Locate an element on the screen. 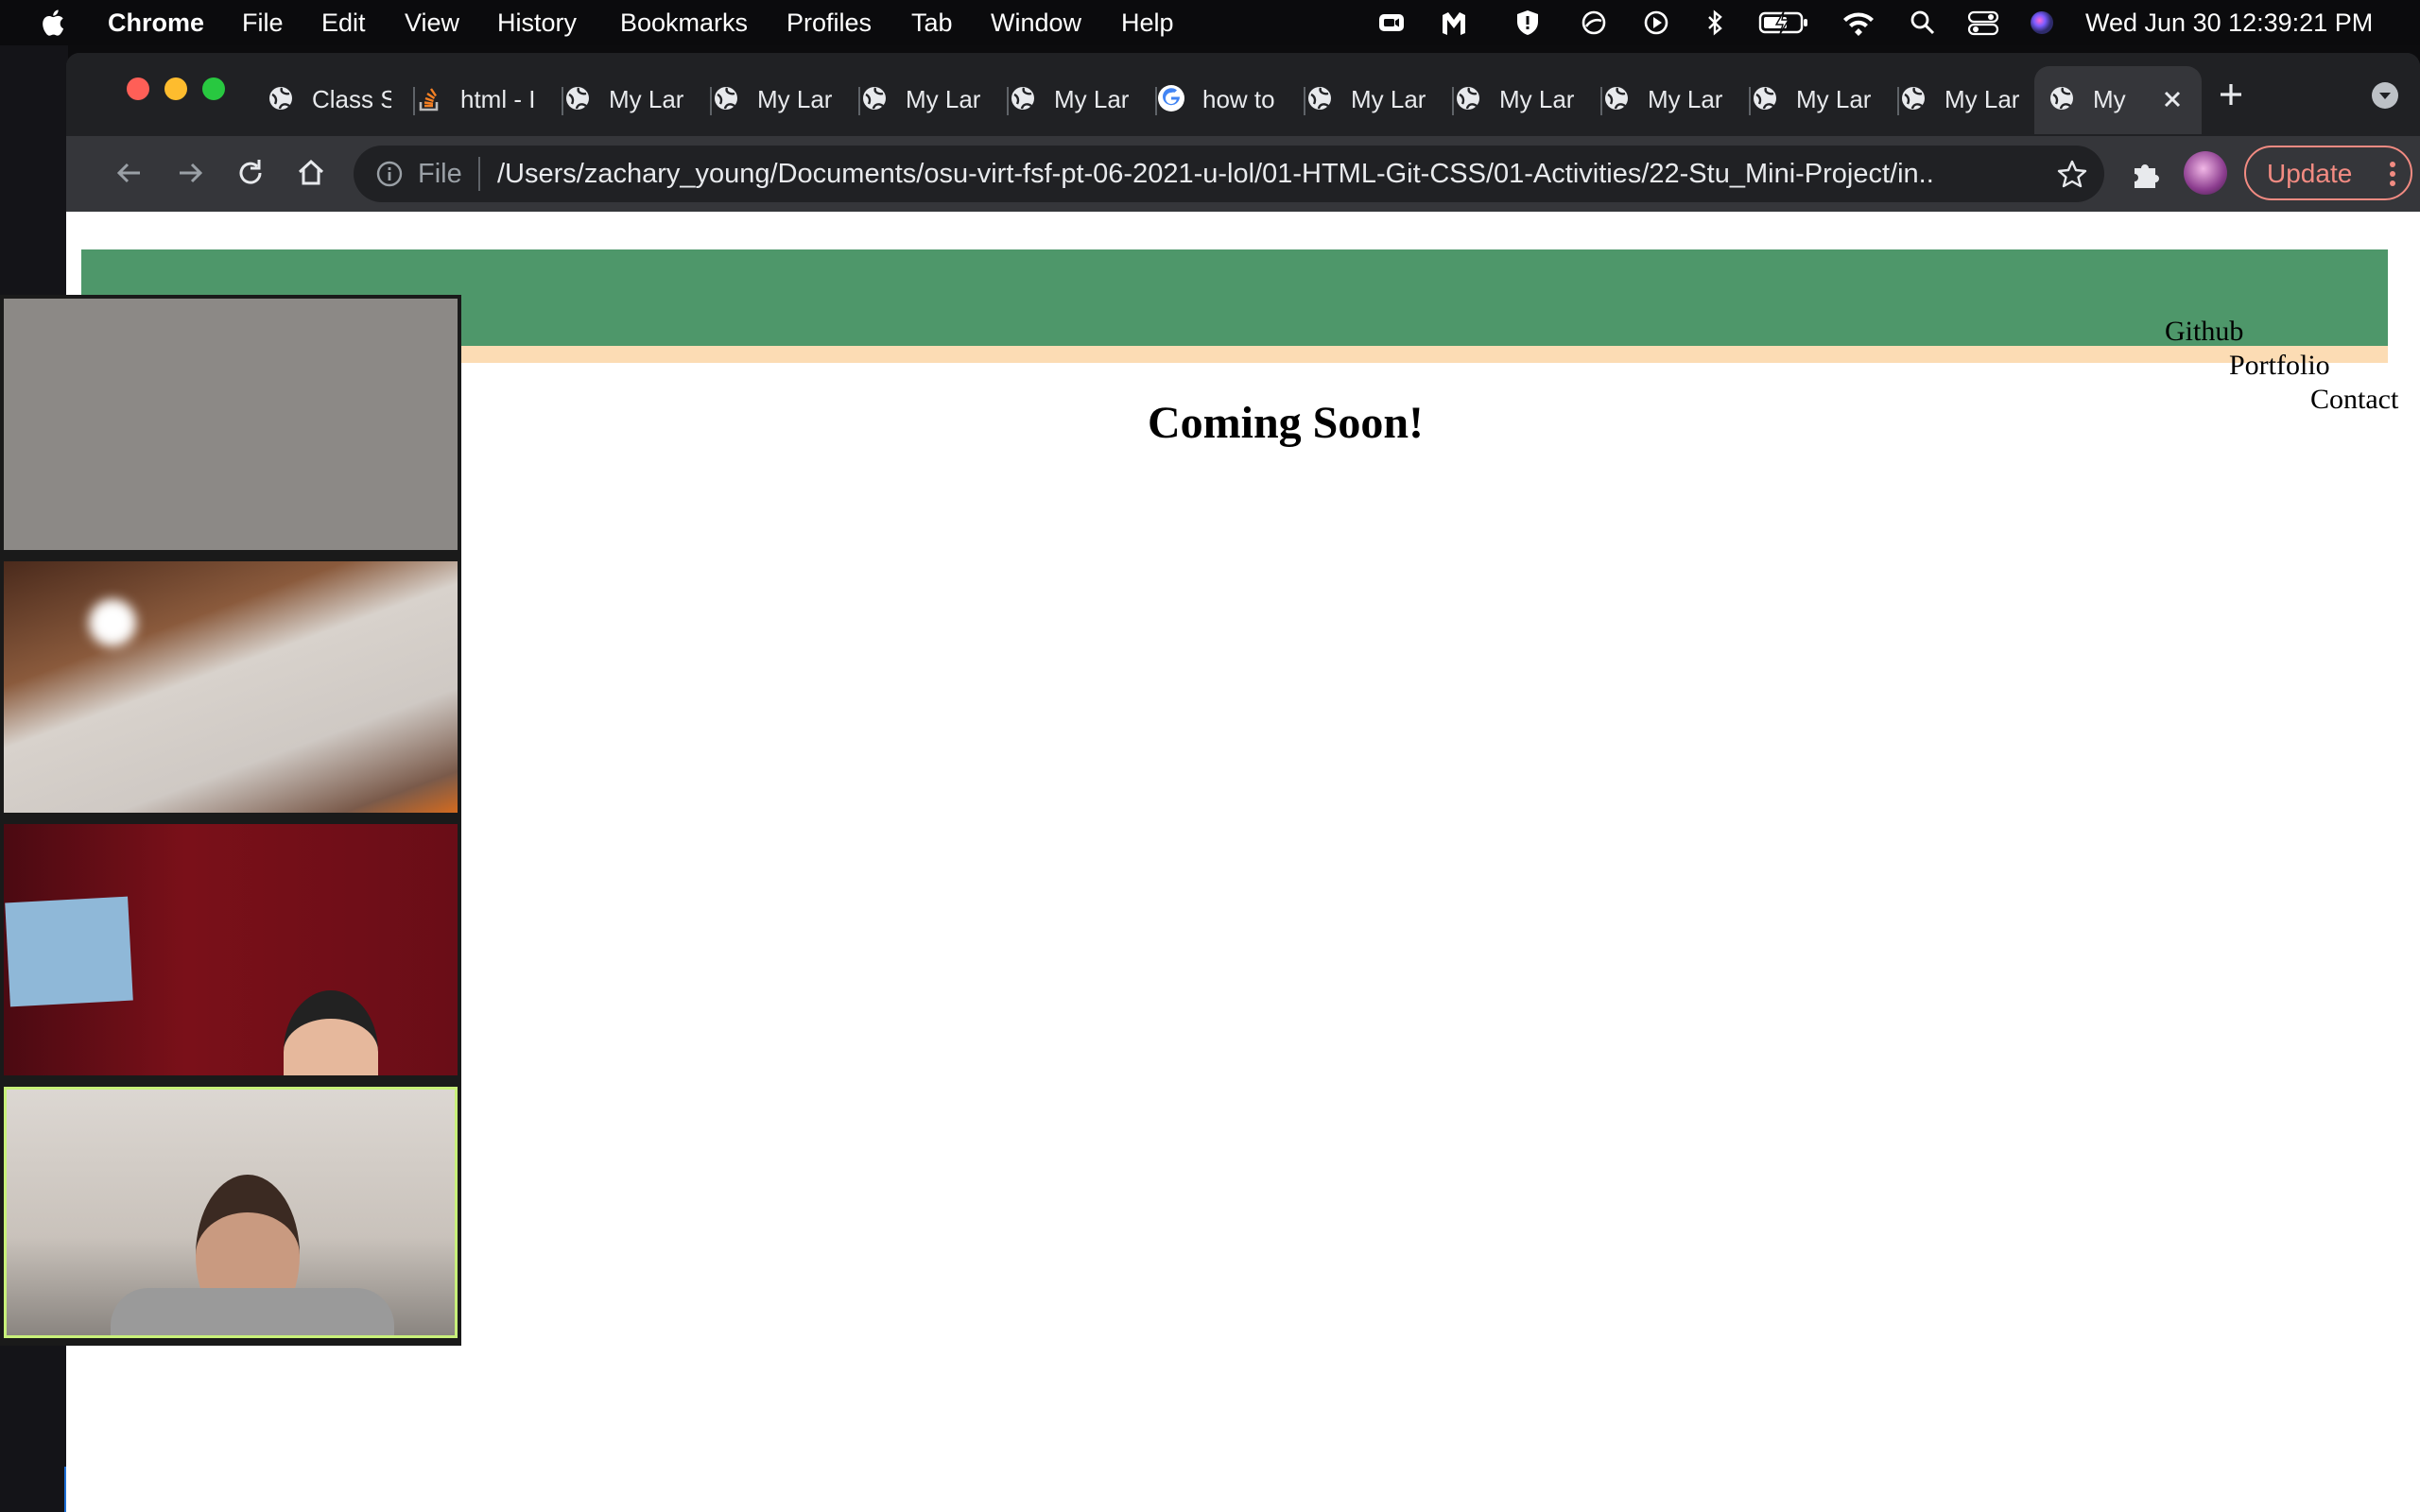  wifi-icon is located at coordinates (1858, 23).